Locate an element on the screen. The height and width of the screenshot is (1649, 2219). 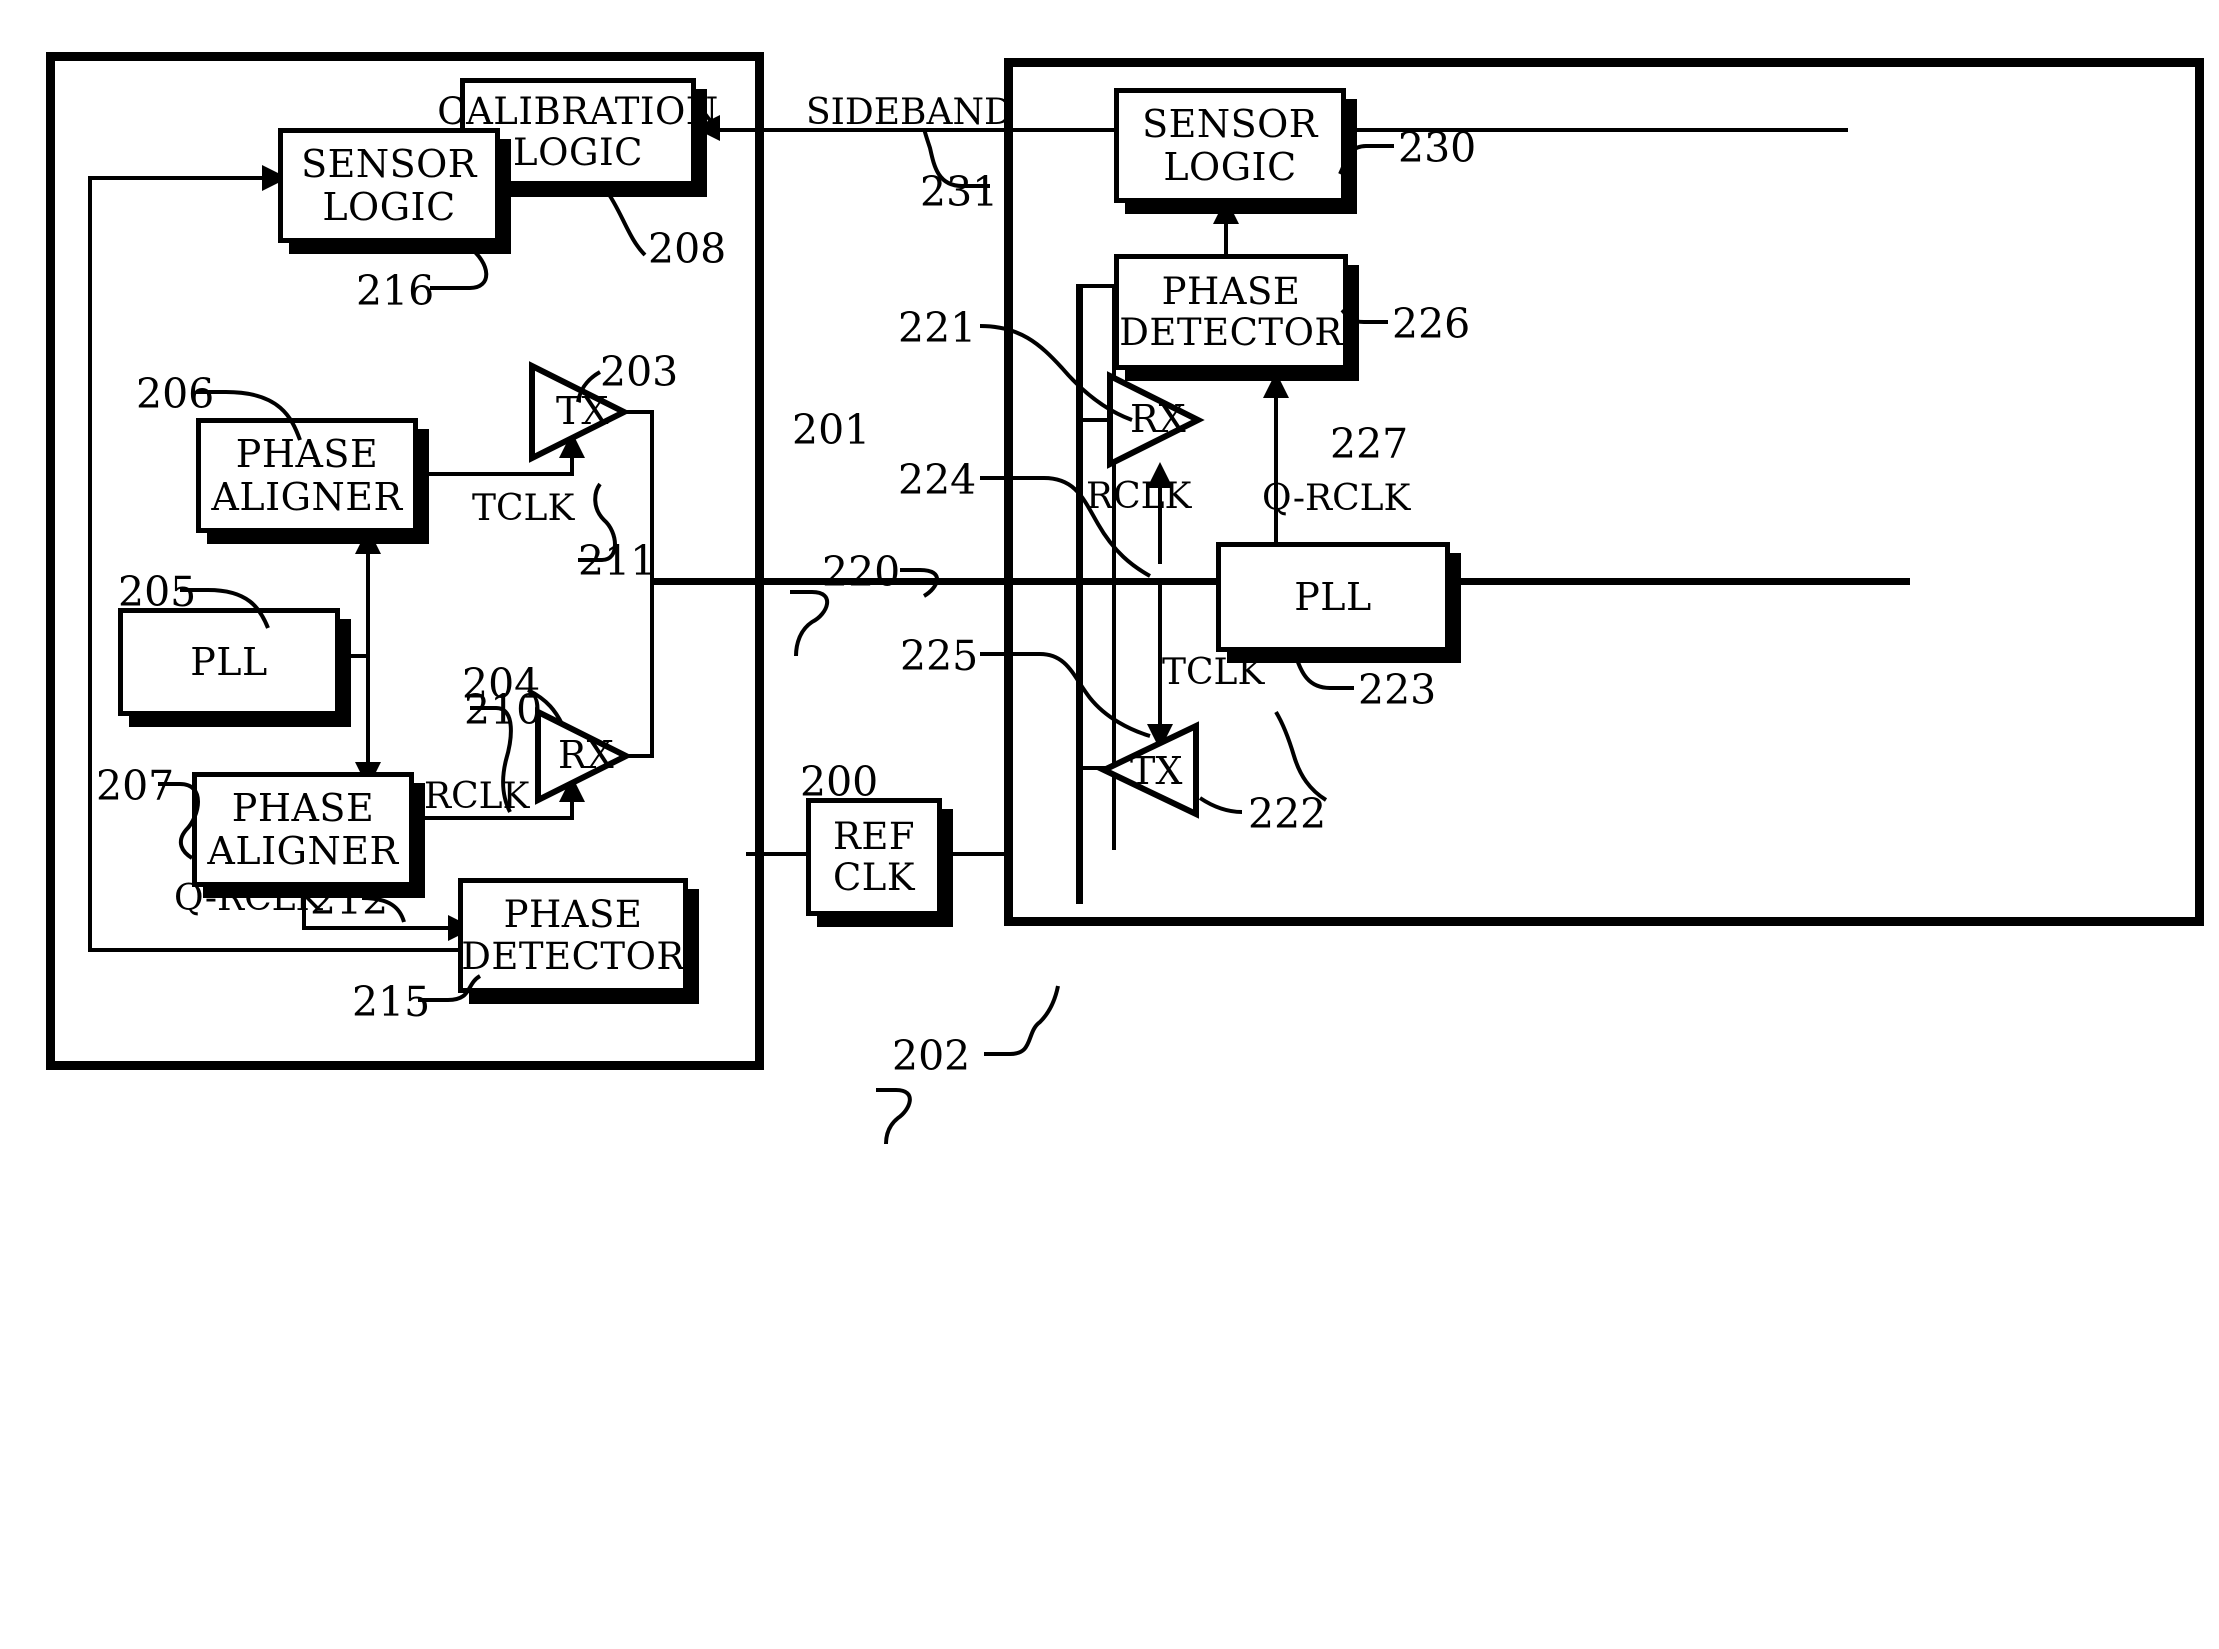
ref-clk-line2: CLK is located at coordinates (873, 877).